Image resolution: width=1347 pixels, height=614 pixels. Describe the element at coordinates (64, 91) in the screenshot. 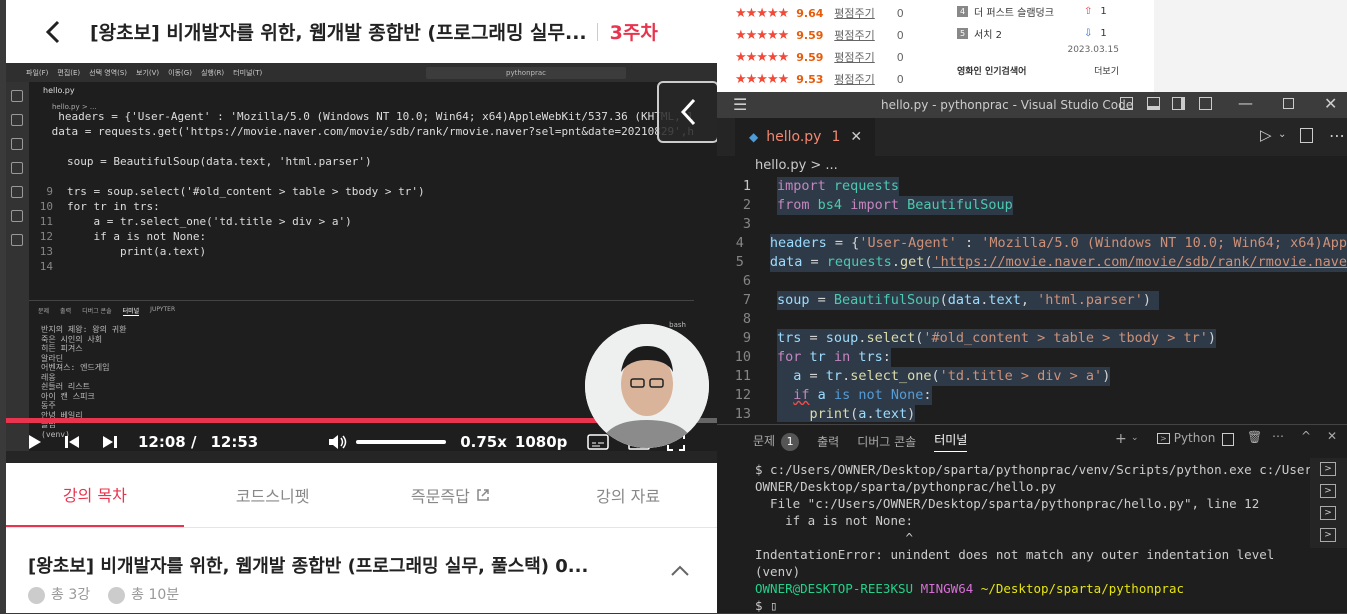

I see `embedded-tab: hello.py` at that location.